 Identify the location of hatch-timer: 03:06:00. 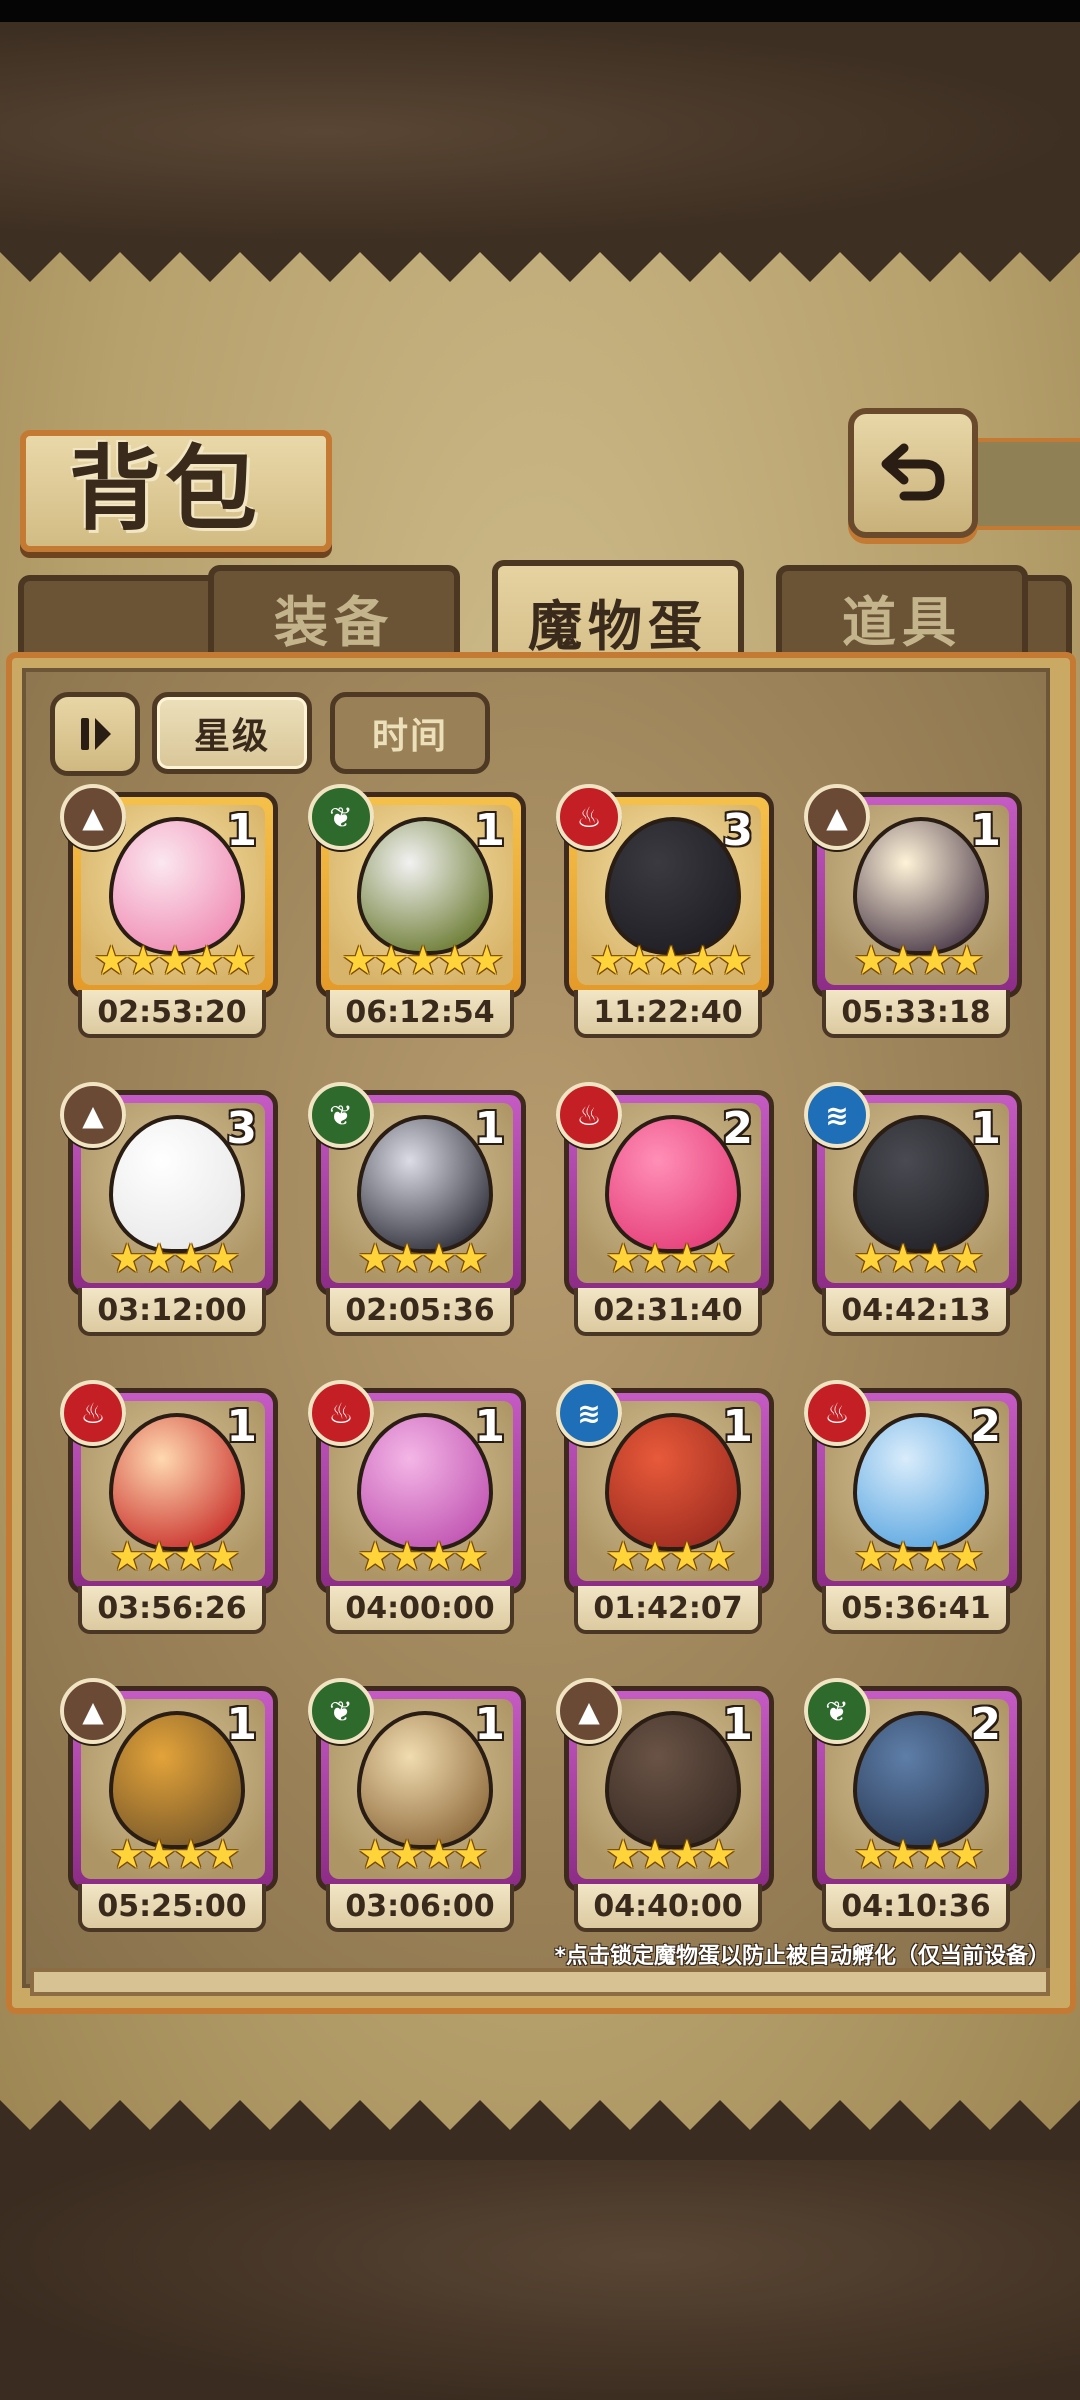
(420, 1908).